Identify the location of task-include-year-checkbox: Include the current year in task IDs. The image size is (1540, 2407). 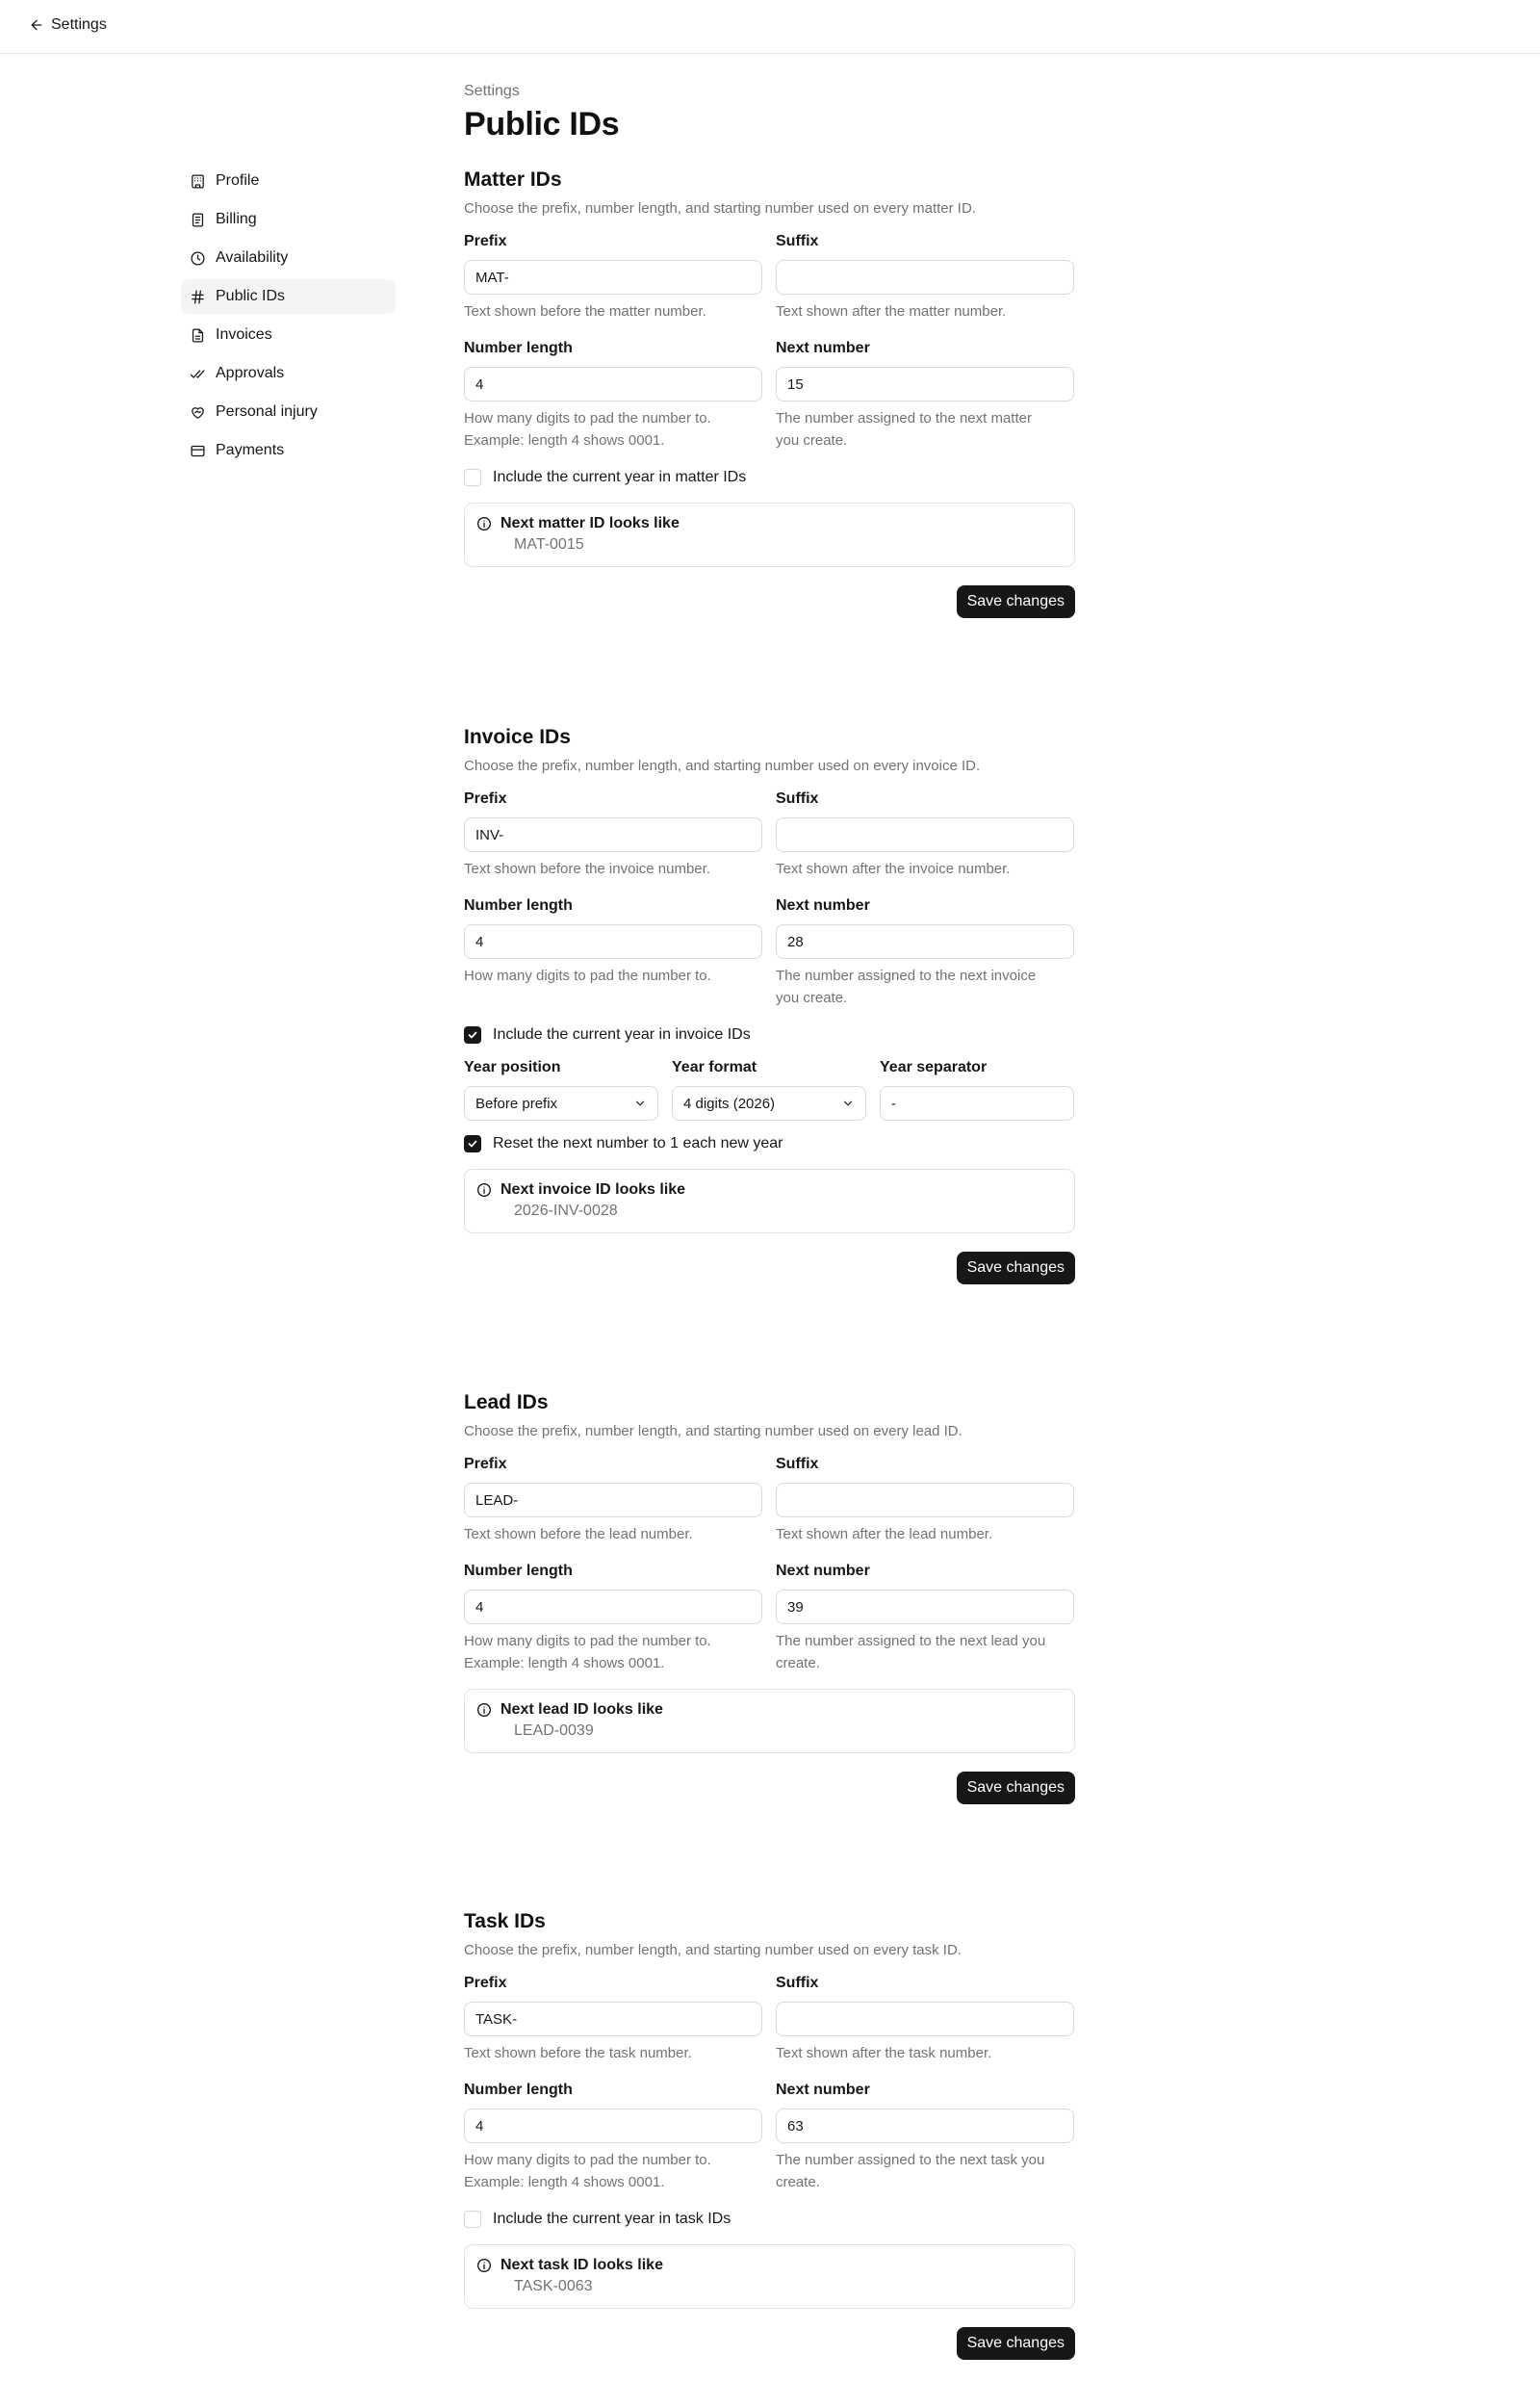
(769, 2219).